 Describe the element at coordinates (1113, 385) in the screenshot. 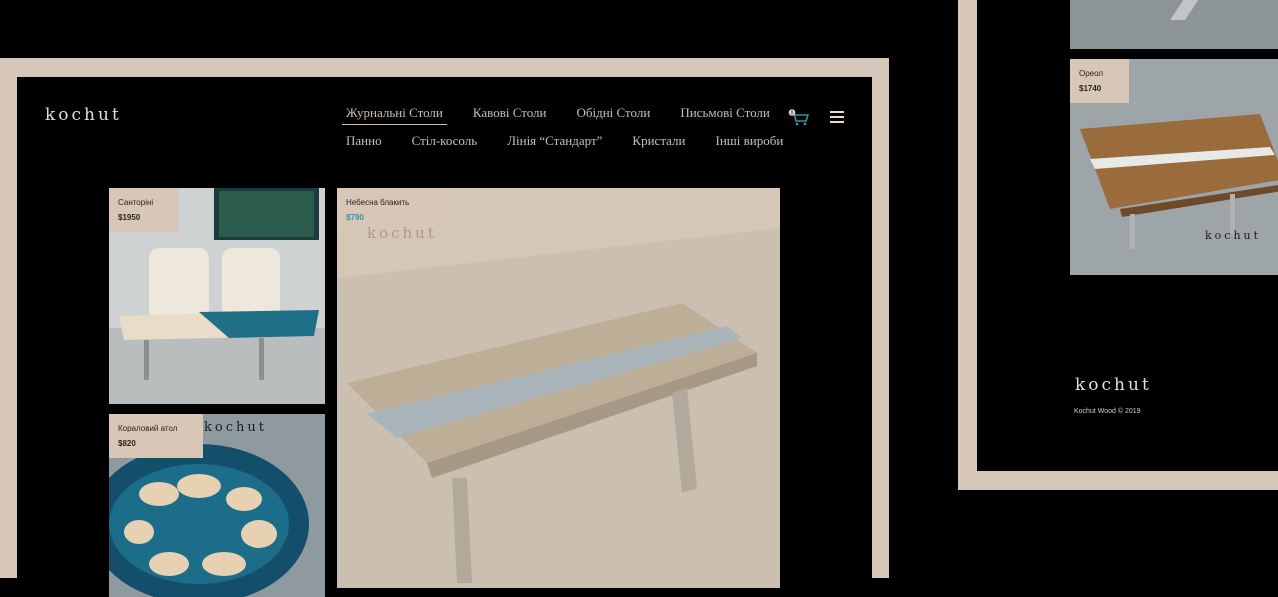

I see `footer-logo: kochut` at that location.